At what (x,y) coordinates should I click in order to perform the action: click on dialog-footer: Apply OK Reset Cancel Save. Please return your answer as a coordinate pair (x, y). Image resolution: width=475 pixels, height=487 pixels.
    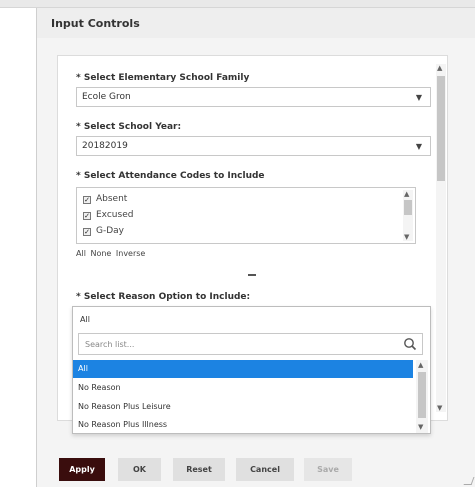
    Looking at the image, I should click on (255, 469).